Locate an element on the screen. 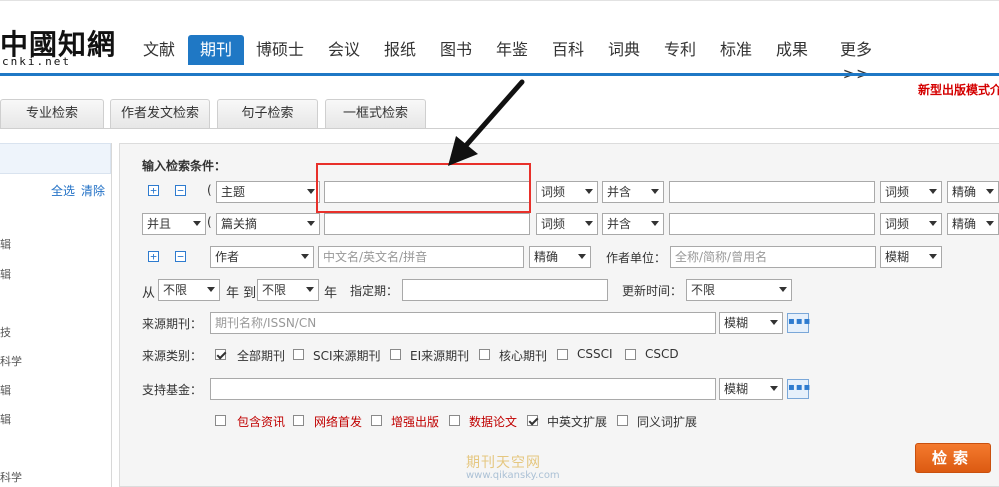 The width and height of the screenshot is (999, 487). author-input: 中文名/英文名/拼音 is located at coordinates (421, 257).